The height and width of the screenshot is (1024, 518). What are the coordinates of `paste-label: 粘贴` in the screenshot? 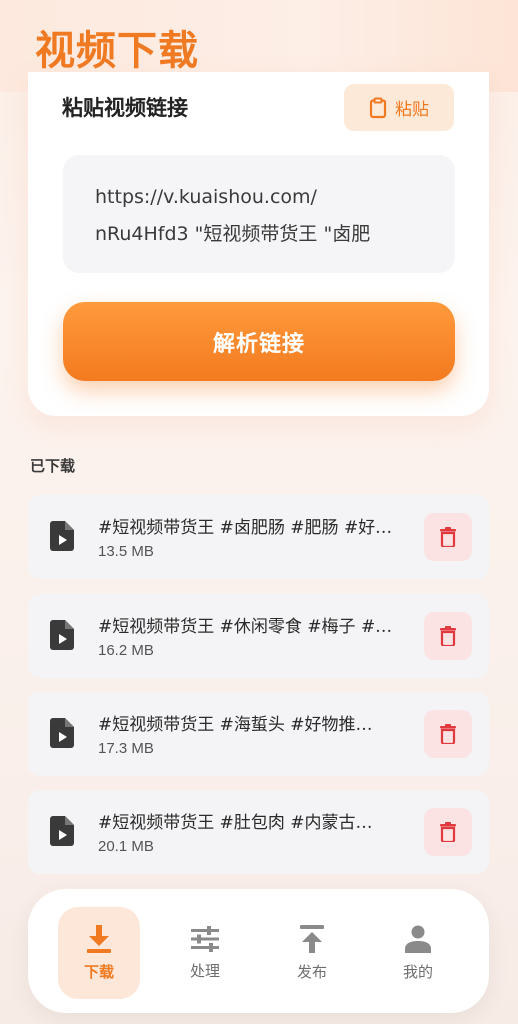 It's located at (412, 110).